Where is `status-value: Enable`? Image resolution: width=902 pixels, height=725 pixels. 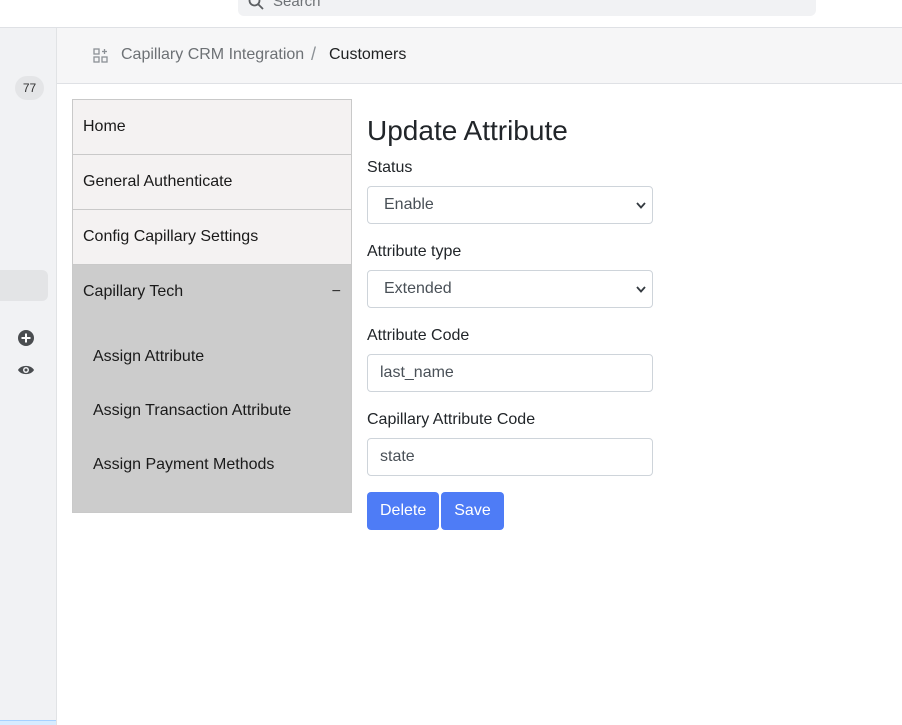
status-value: Enable is located at coordinates (409, 204).